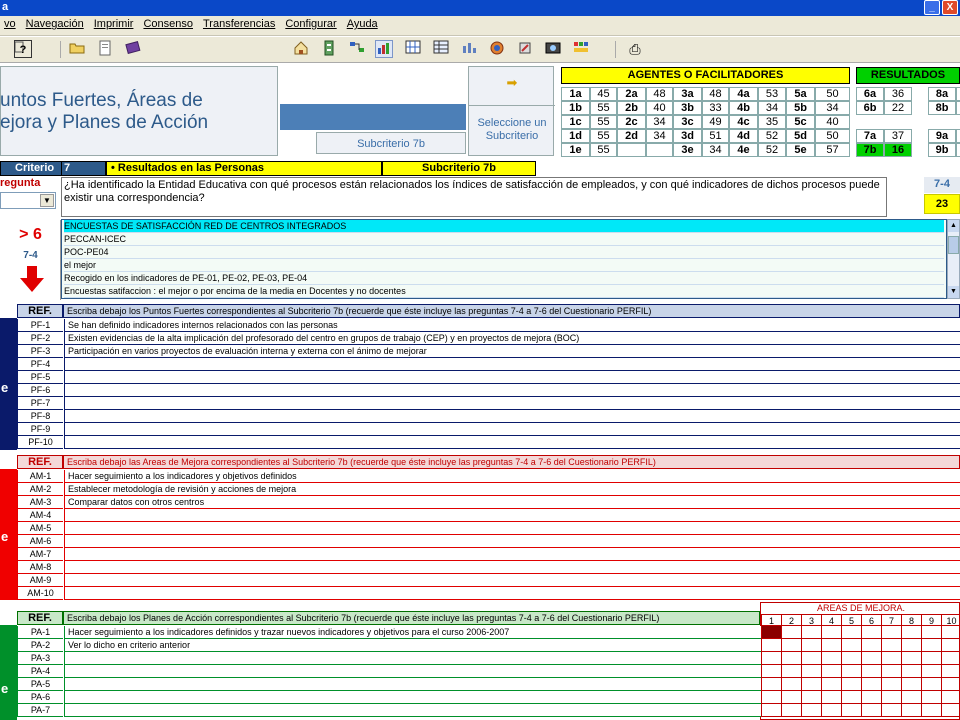  I want to click on agentes-key-cell: 1a, so click(575, 94).